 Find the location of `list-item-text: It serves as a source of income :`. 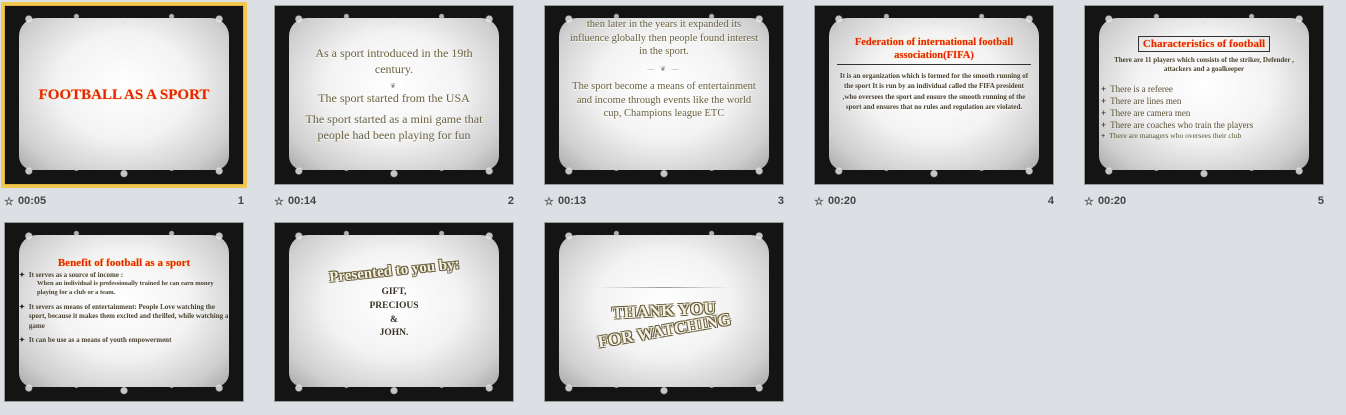

list-item-text: It serves as a source of income : is located at coordinates (76, 275).